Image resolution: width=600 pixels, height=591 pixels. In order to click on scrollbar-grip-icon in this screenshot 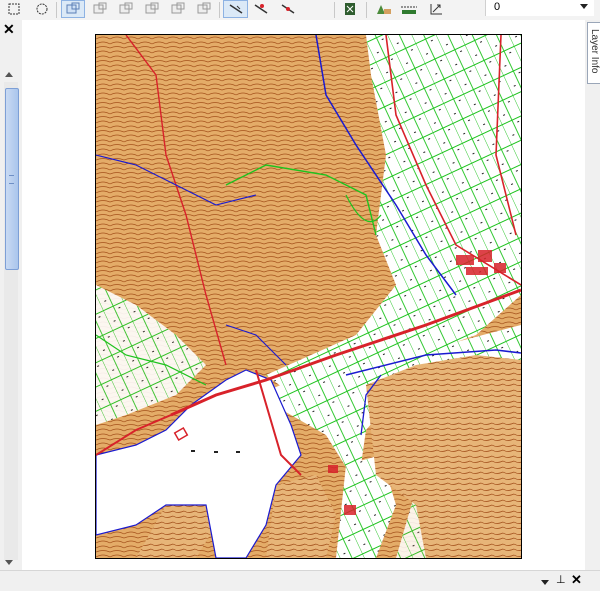, I will do `click(11, 179)`.